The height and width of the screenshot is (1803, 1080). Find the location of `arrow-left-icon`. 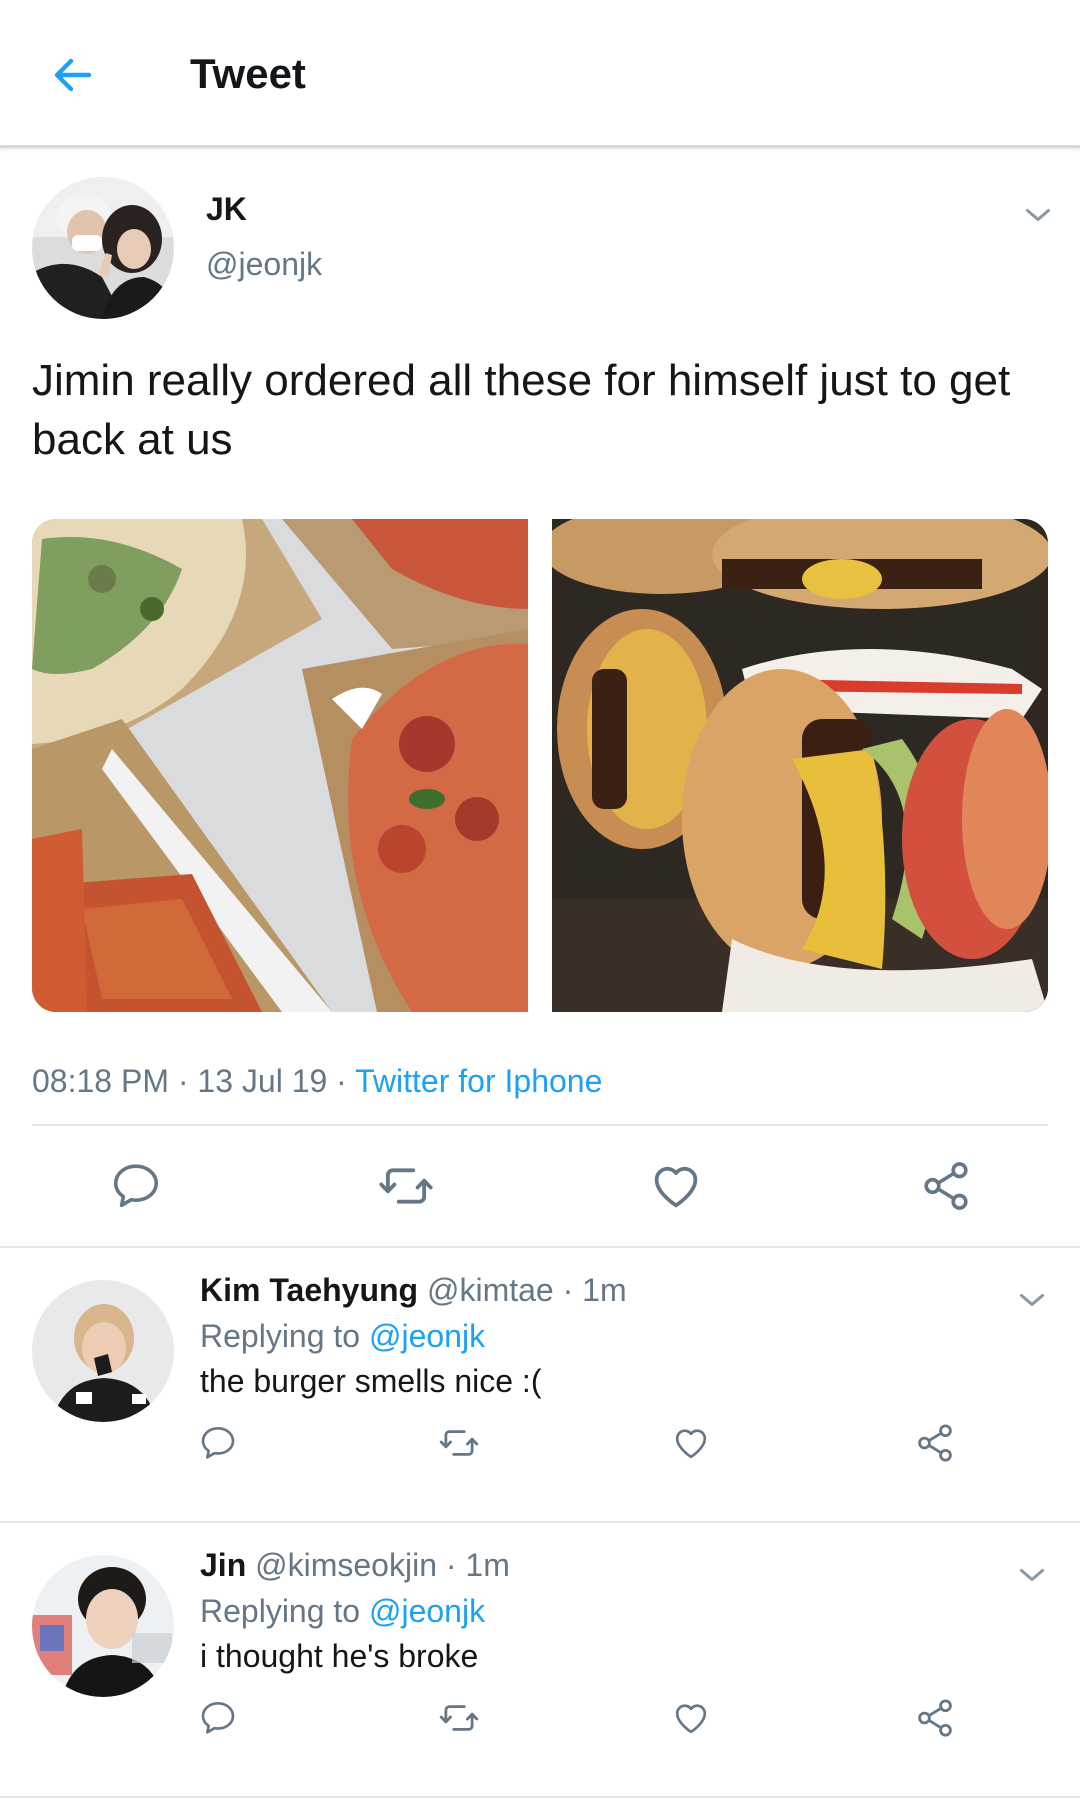

arrow-left-icon is located at coordinates (73, 75).